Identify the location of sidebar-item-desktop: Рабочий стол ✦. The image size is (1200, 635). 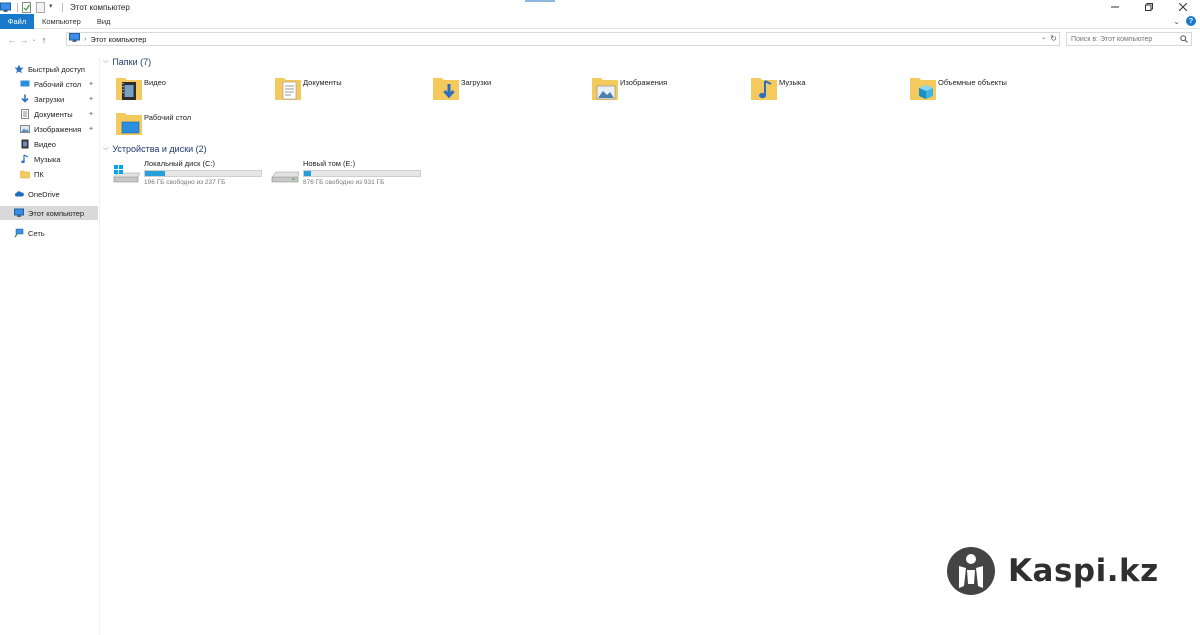
(60, 84).